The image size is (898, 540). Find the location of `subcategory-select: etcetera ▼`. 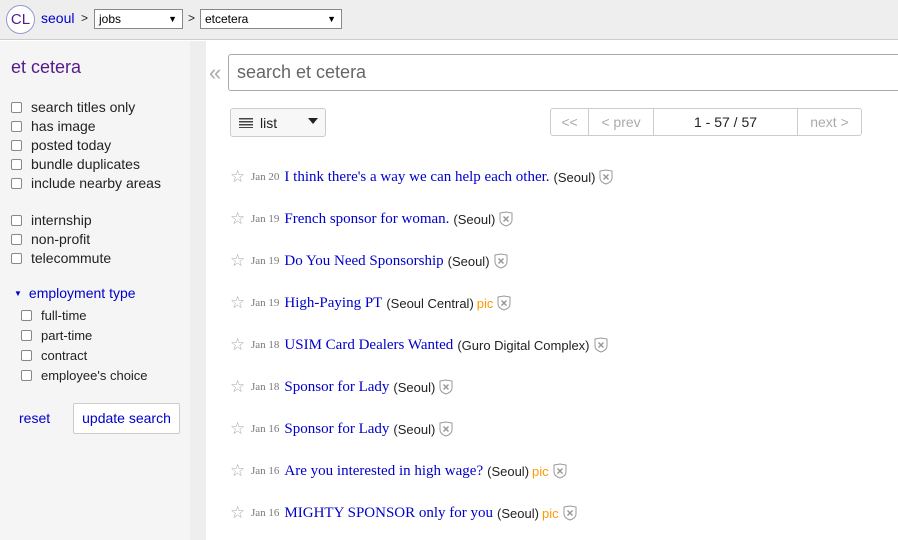

subcategory-select: etcetera ▼ is located at coordinates (271, 19).